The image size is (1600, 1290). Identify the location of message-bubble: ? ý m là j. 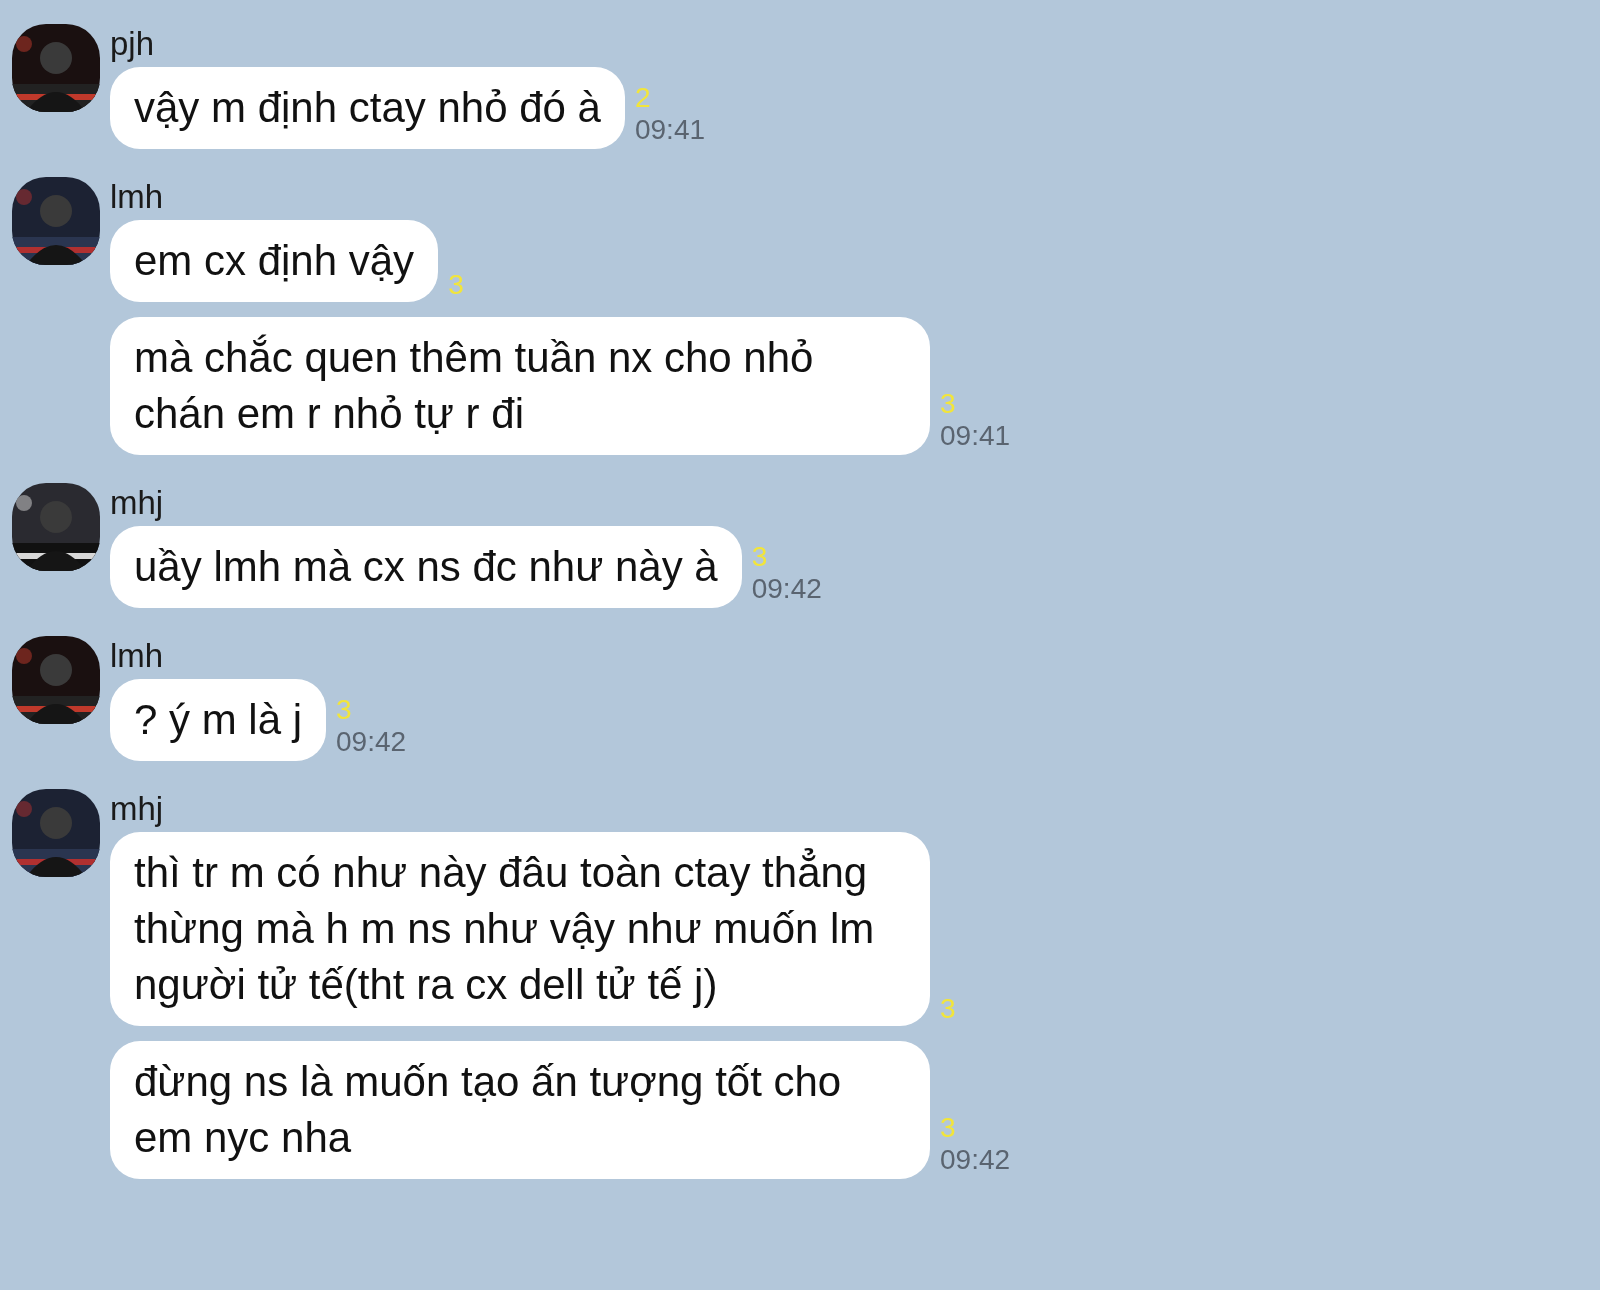
(218, 720).